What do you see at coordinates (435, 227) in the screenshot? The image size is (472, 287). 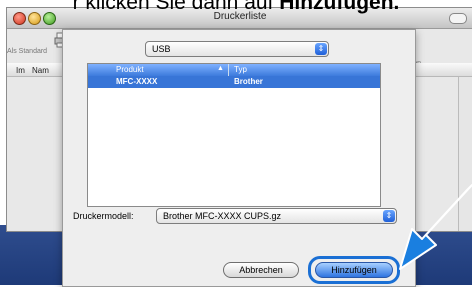 I see `pointer-arrow-icon` at bounding box center [435, 227].